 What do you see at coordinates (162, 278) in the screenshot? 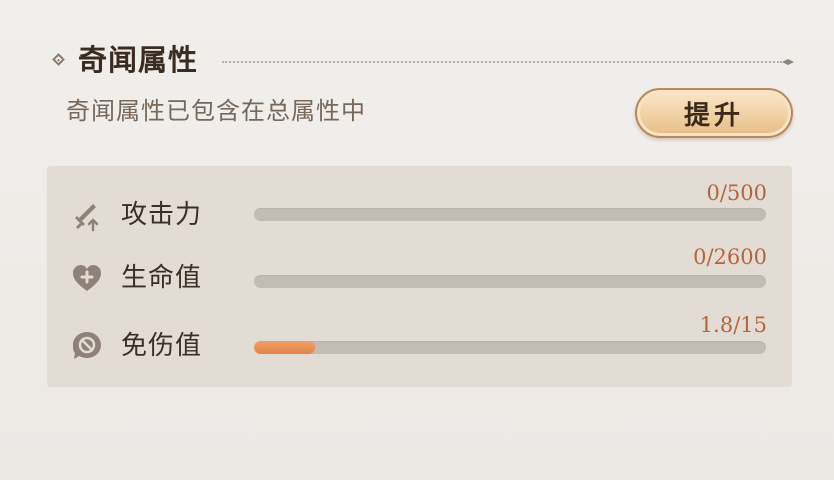
I see `stat-label: 生命值` at bounding box center [162, 278].